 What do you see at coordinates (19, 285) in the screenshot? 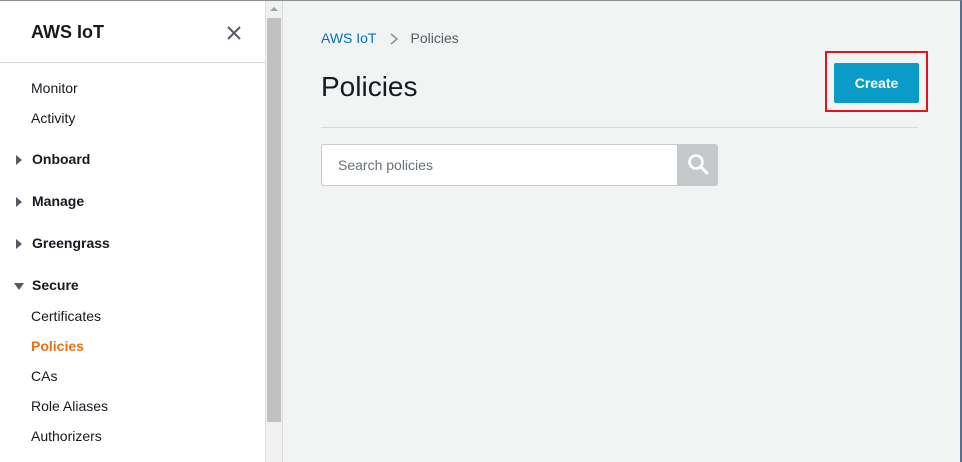
I see `caret-down-icon` at bounding box center [19, 285].